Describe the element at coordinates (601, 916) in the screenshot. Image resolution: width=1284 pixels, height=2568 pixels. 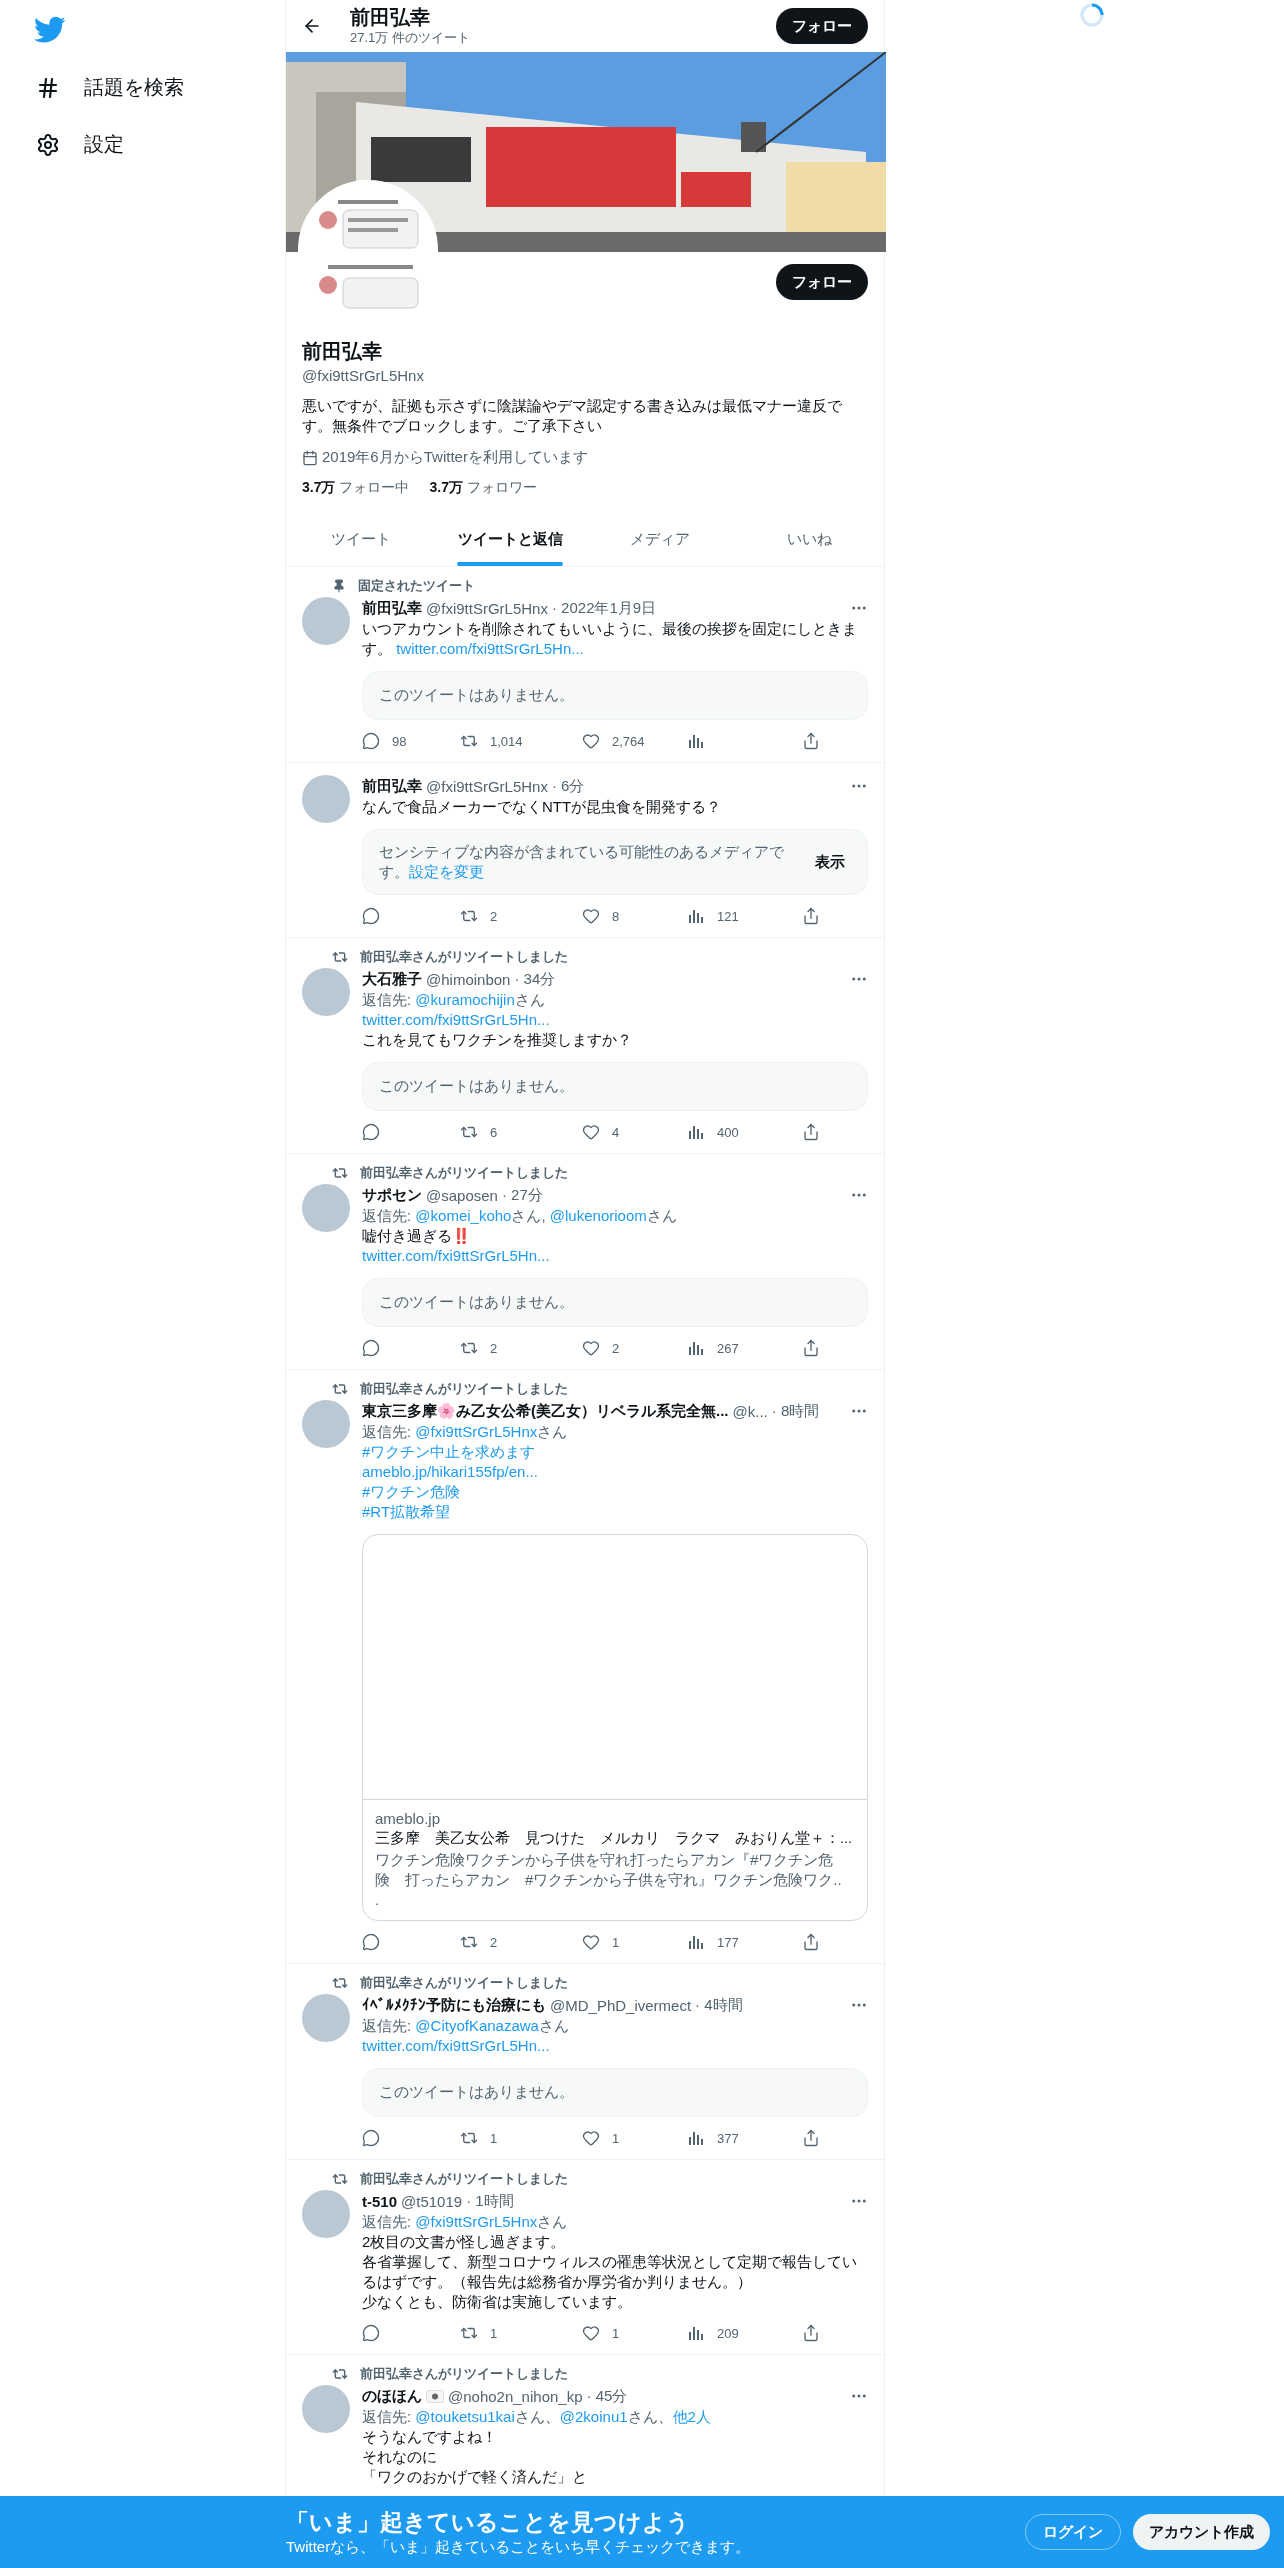
I see `like-button: 8` at that location.